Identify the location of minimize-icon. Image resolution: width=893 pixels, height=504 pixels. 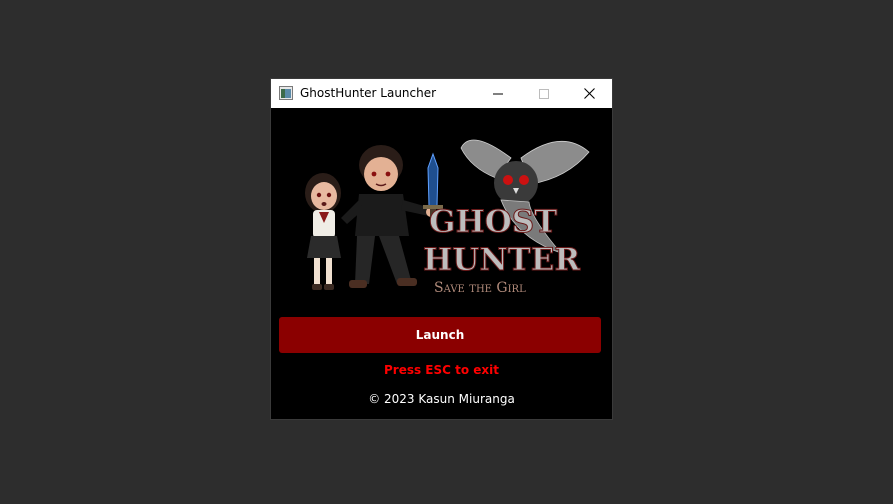
(498, 93).